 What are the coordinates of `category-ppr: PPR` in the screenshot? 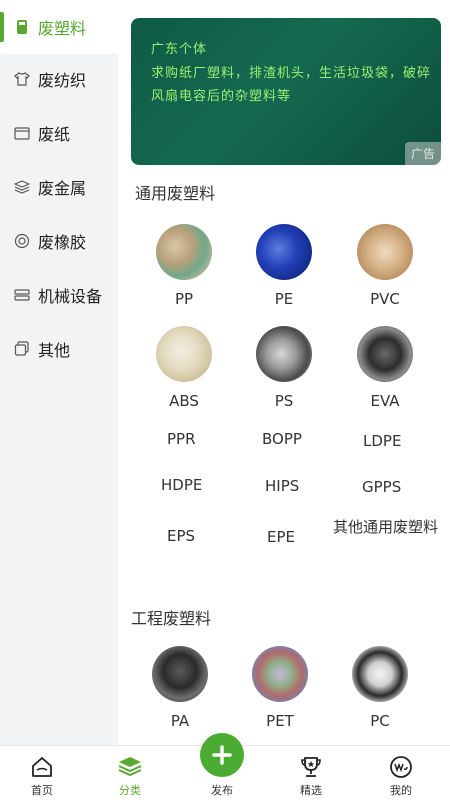 It's located at (181, 439).